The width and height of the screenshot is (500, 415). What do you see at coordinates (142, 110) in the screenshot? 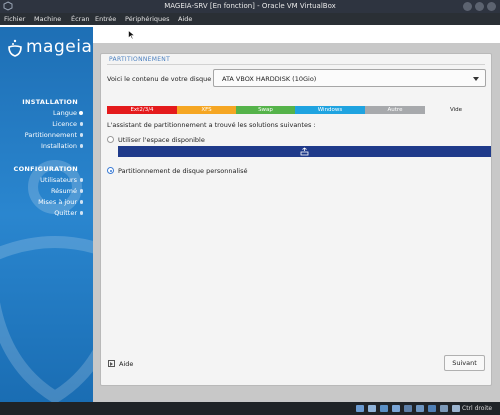
I see `legend-ext: Ext2/3/4` at bounding box center [142, 110].